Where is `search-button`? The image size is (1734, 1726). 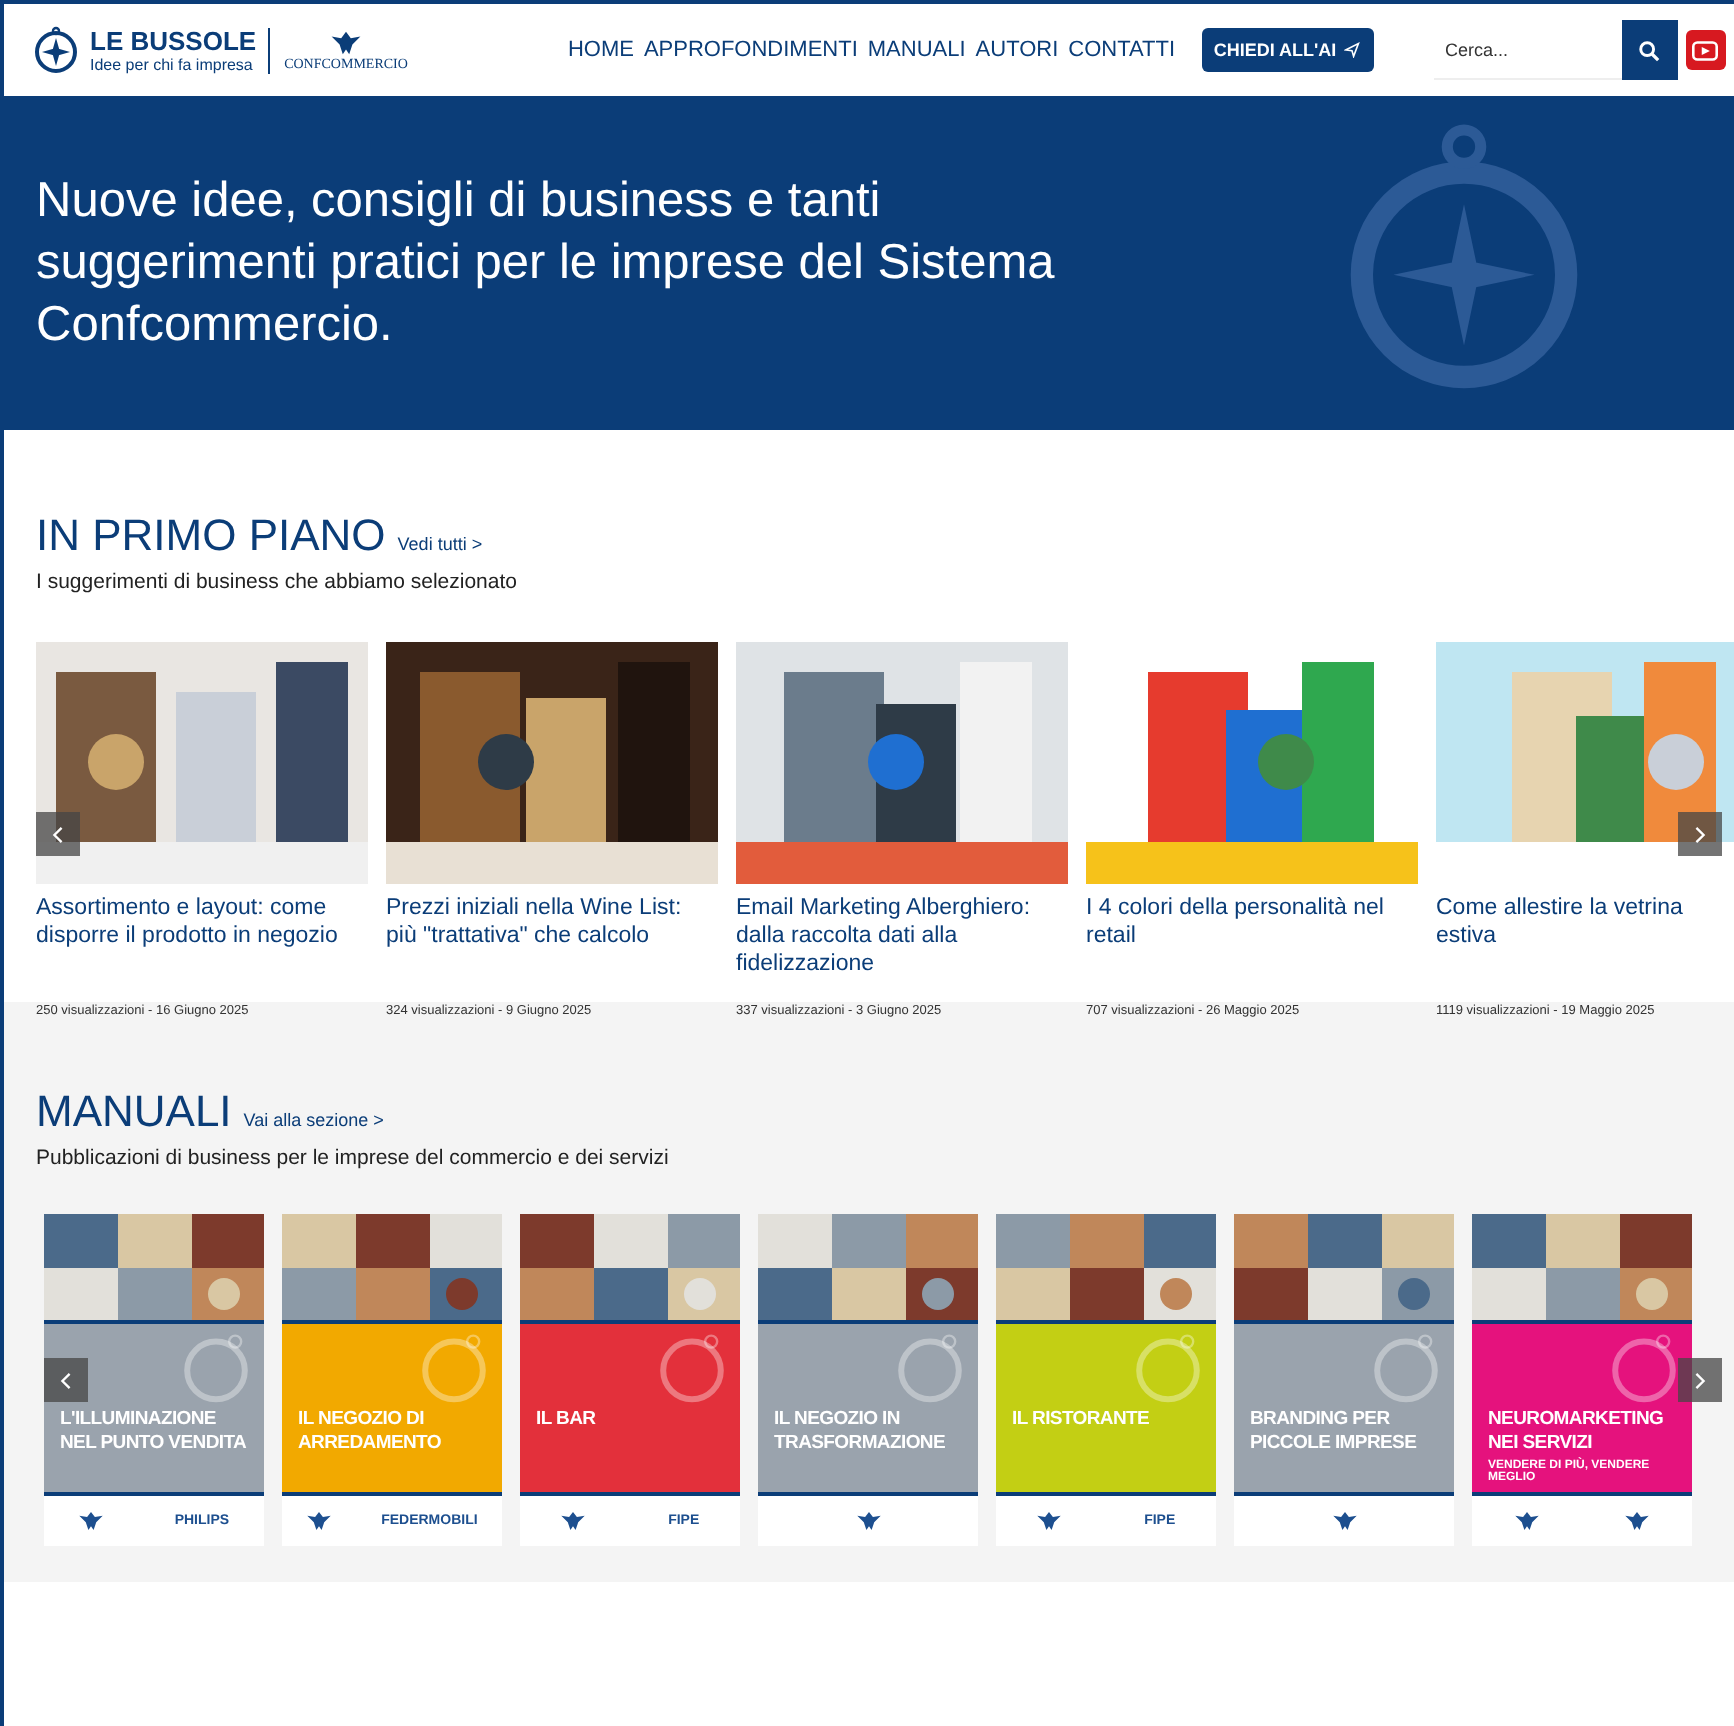 search-button is located at coordinates (1649, 50).